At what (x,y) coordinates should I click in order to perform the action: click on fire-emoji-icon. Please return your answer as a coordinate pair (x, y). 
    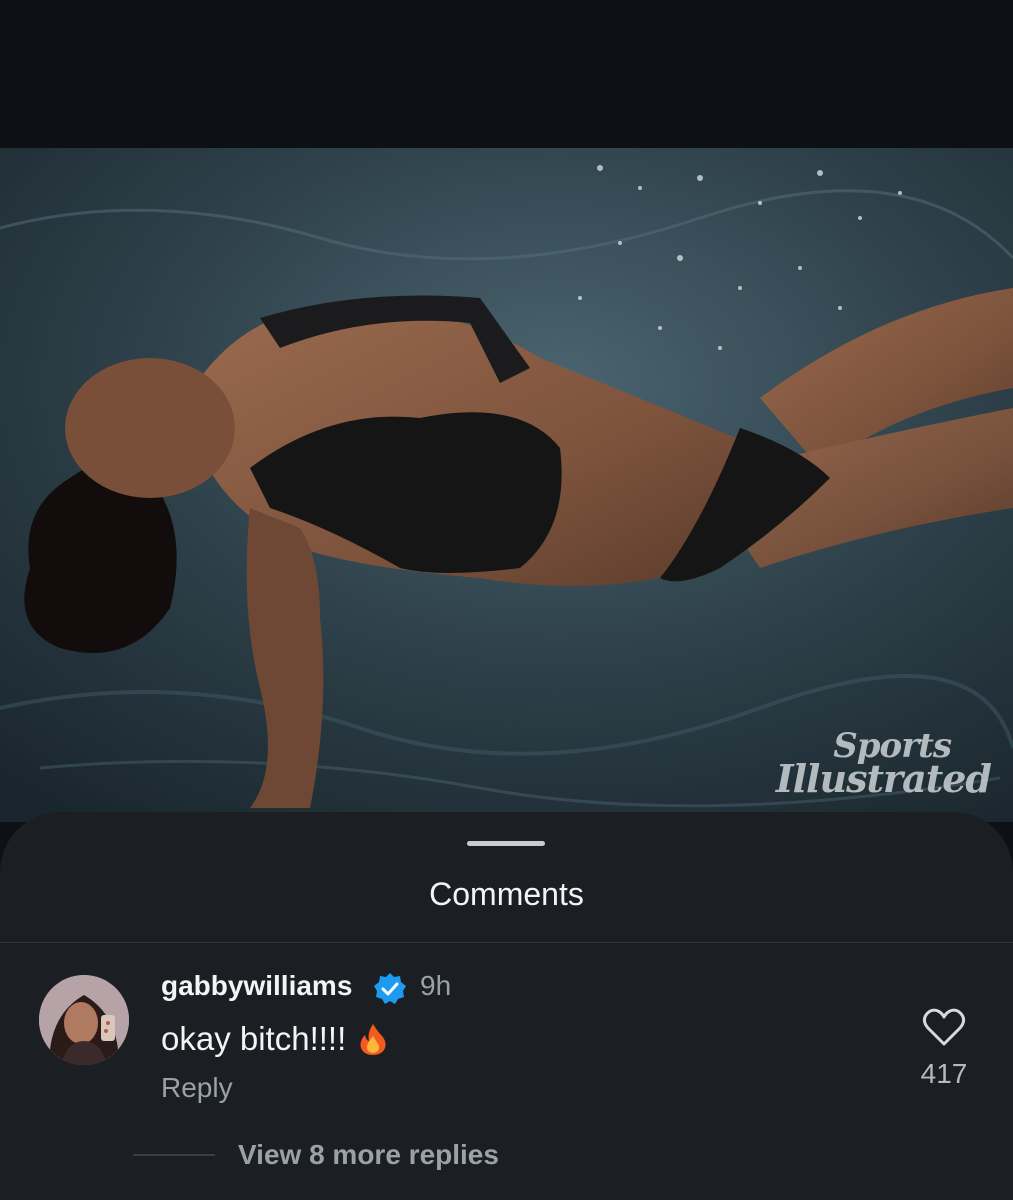
    Looking at the image, I should click on (373, 1039).